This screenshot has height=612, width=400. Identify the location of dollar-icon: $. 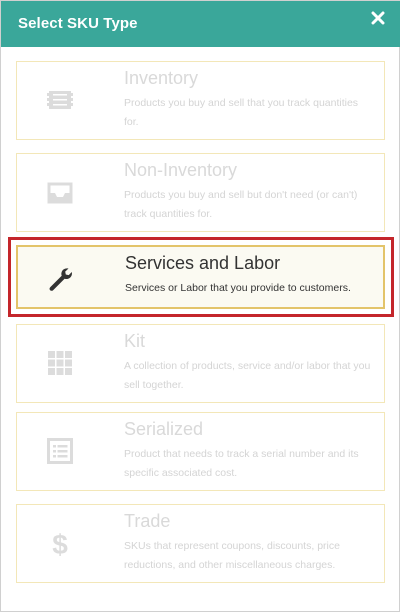
(60, 543).